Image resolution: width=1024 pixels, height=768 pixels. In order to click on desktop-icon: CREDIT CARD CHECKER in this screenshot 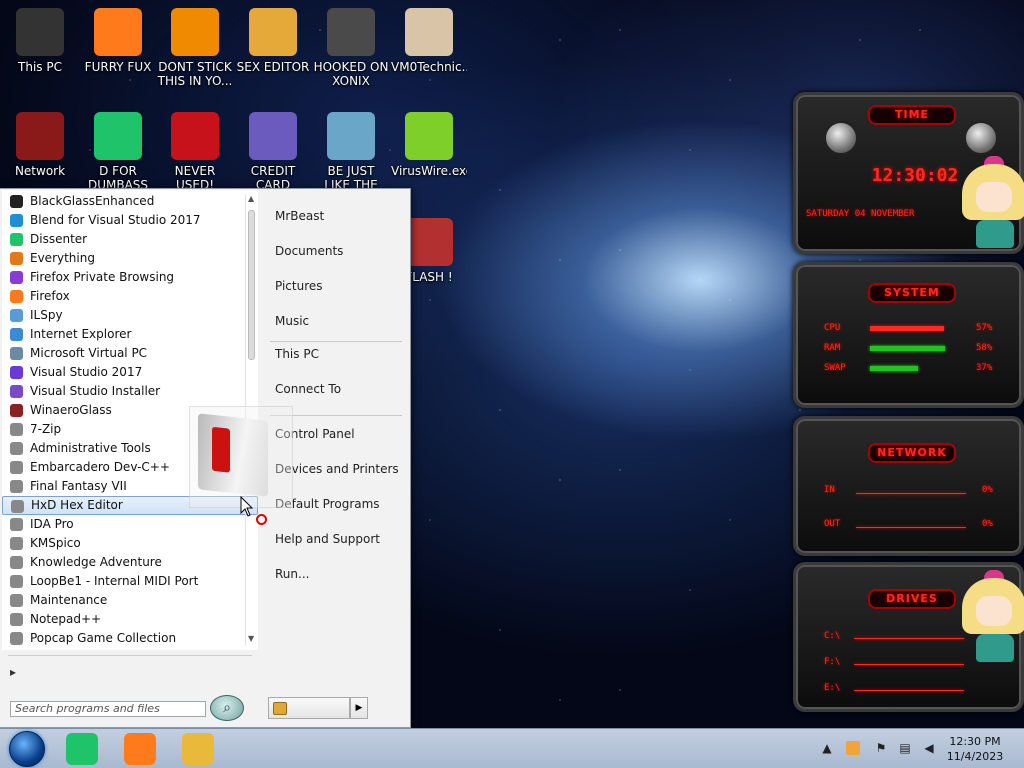, I will do `click(273, 152)`.